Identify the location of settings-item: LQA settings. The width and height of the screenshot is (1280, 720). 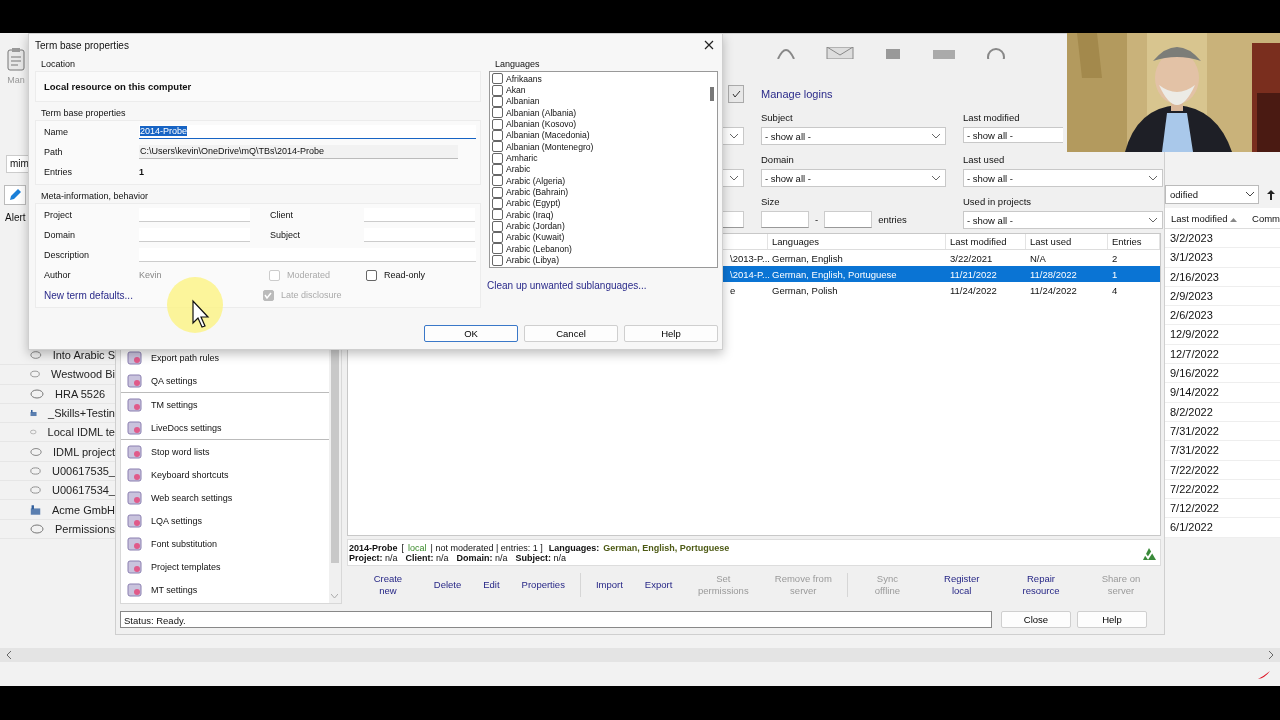
(225, 520).